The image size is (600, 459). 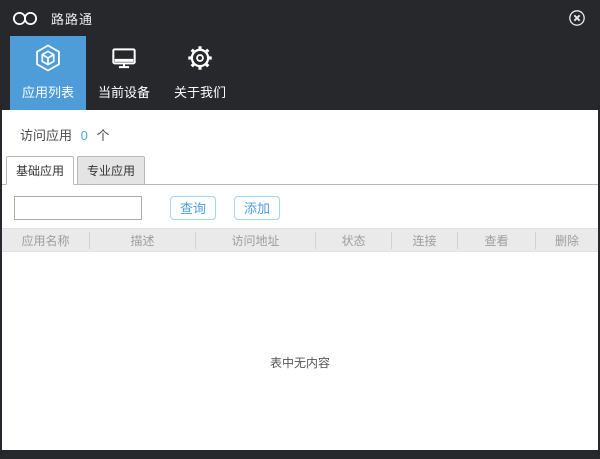 I want to click on query-button: 查询, so click(x=193, y=207).